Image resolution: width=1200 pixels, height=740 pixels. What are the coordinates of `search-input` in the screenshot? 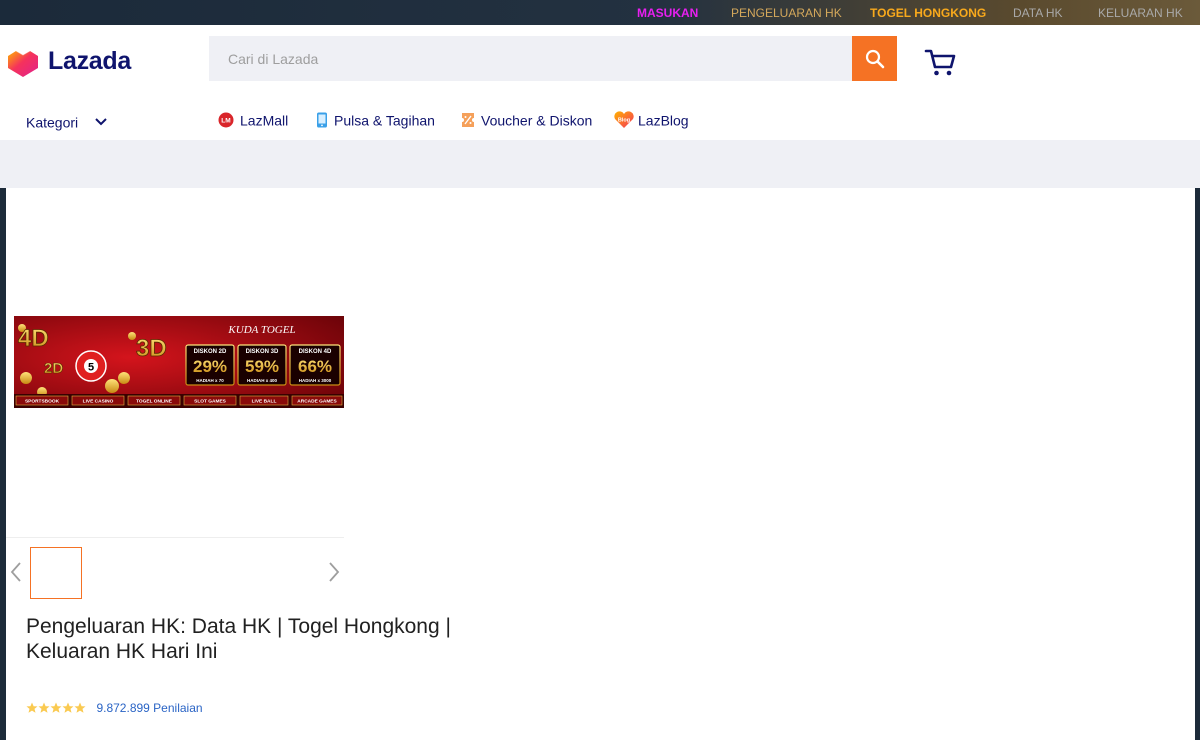 It's located at (530, 58).